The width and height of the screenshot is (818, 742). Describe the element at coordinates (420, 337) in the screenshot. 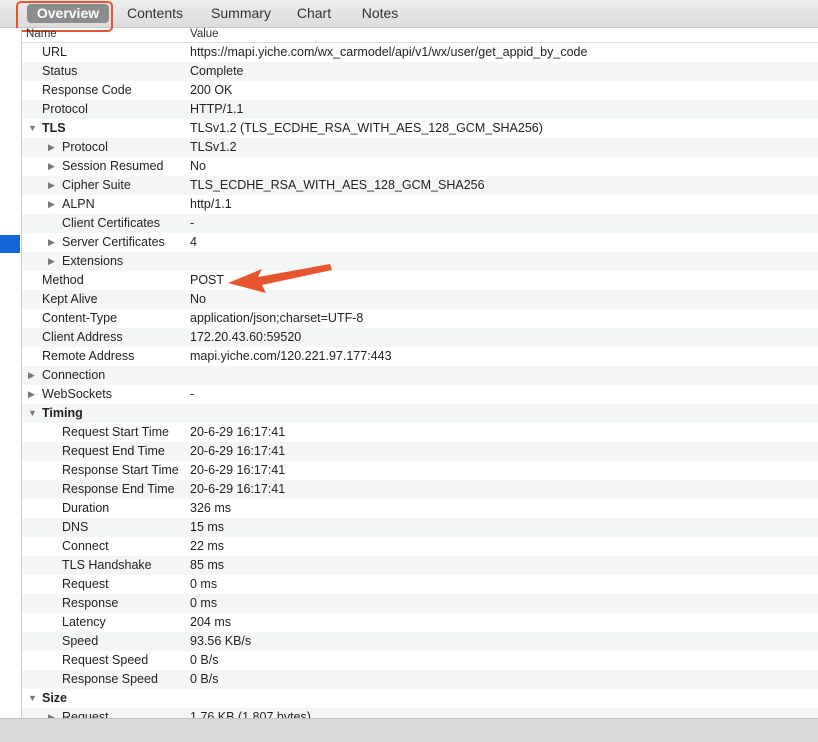

I see `table-row: Client Address 172.20.43.60:59520` at that location.